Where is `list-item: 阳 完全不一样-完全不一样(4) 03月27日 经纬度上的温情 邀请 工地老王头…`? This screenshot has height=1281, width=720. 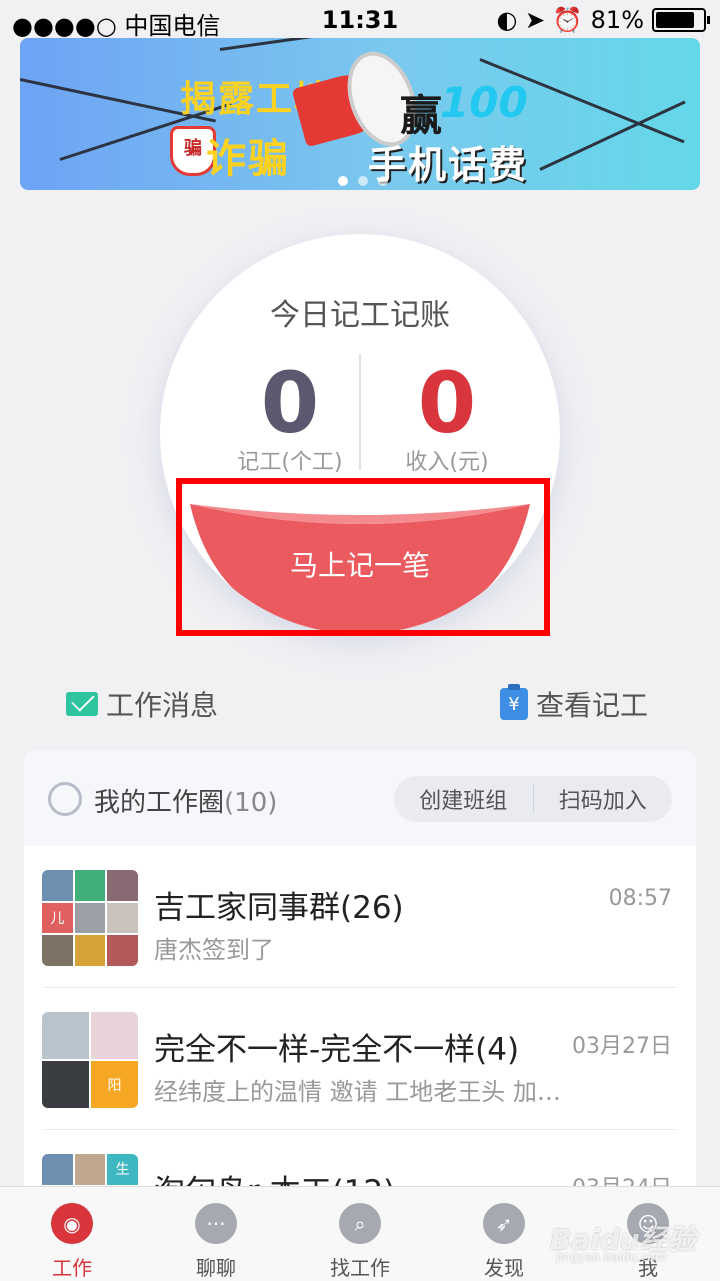
list-item: 阳 完全不一样-完全不一样(4) 03月27日 经纬度上的温情 邀请 工地老王头… is located at coordinates (360, 1059).